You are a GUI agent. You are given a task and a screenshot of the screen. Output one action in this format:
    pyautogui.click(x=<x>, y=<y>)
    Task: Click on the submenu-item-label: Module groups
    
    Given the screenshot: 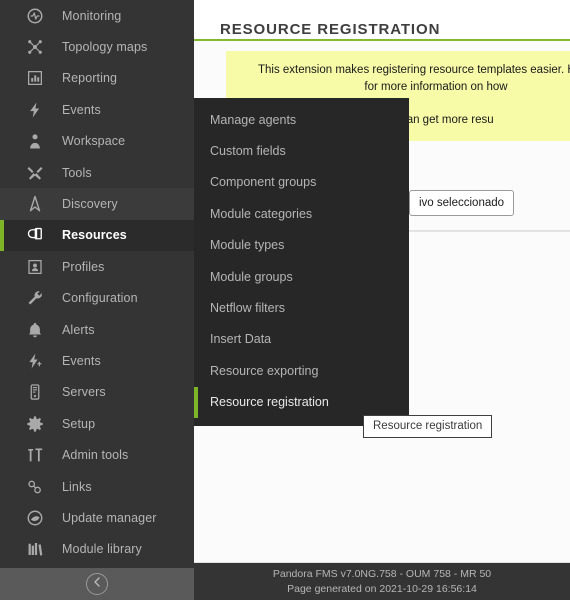 What is the action you would take?
    pyautogui.click(x=251, y=276)
    